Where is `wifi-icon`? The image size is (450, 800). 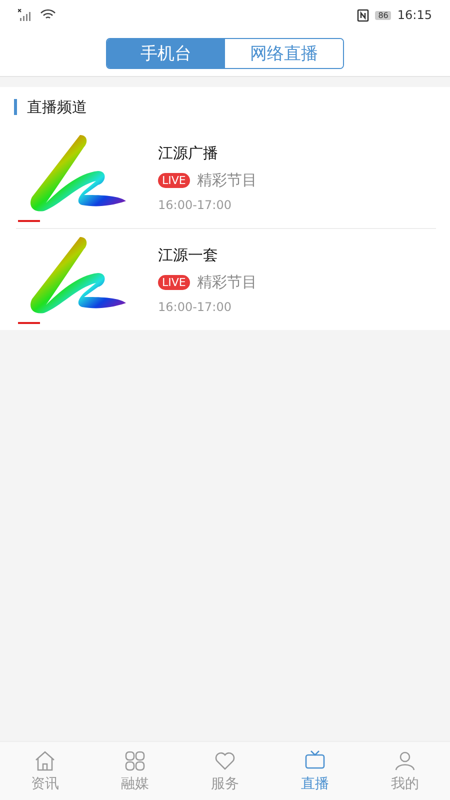
wifi-icon is located at coordinates (48, 15).